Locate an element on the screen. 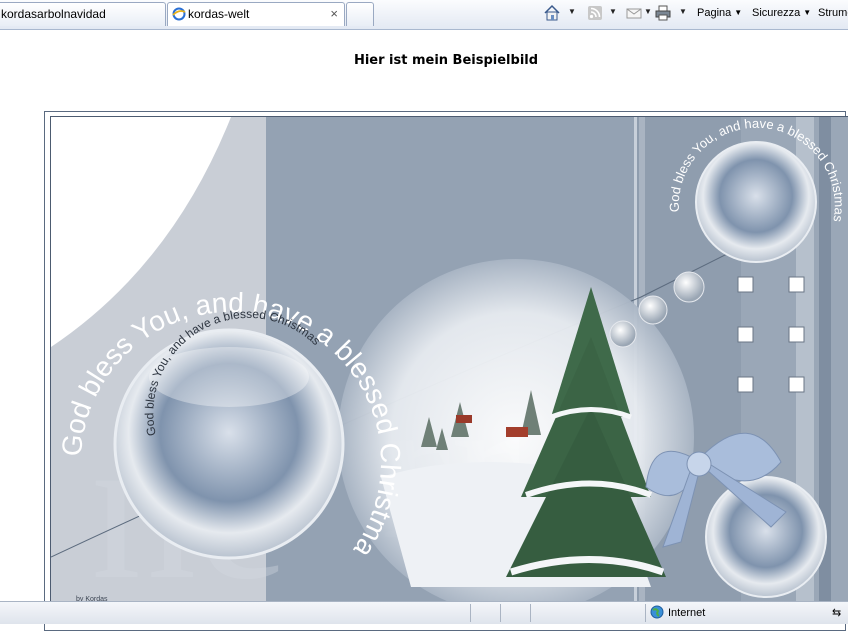  new-tab-button is located at coordinates (360, 14).